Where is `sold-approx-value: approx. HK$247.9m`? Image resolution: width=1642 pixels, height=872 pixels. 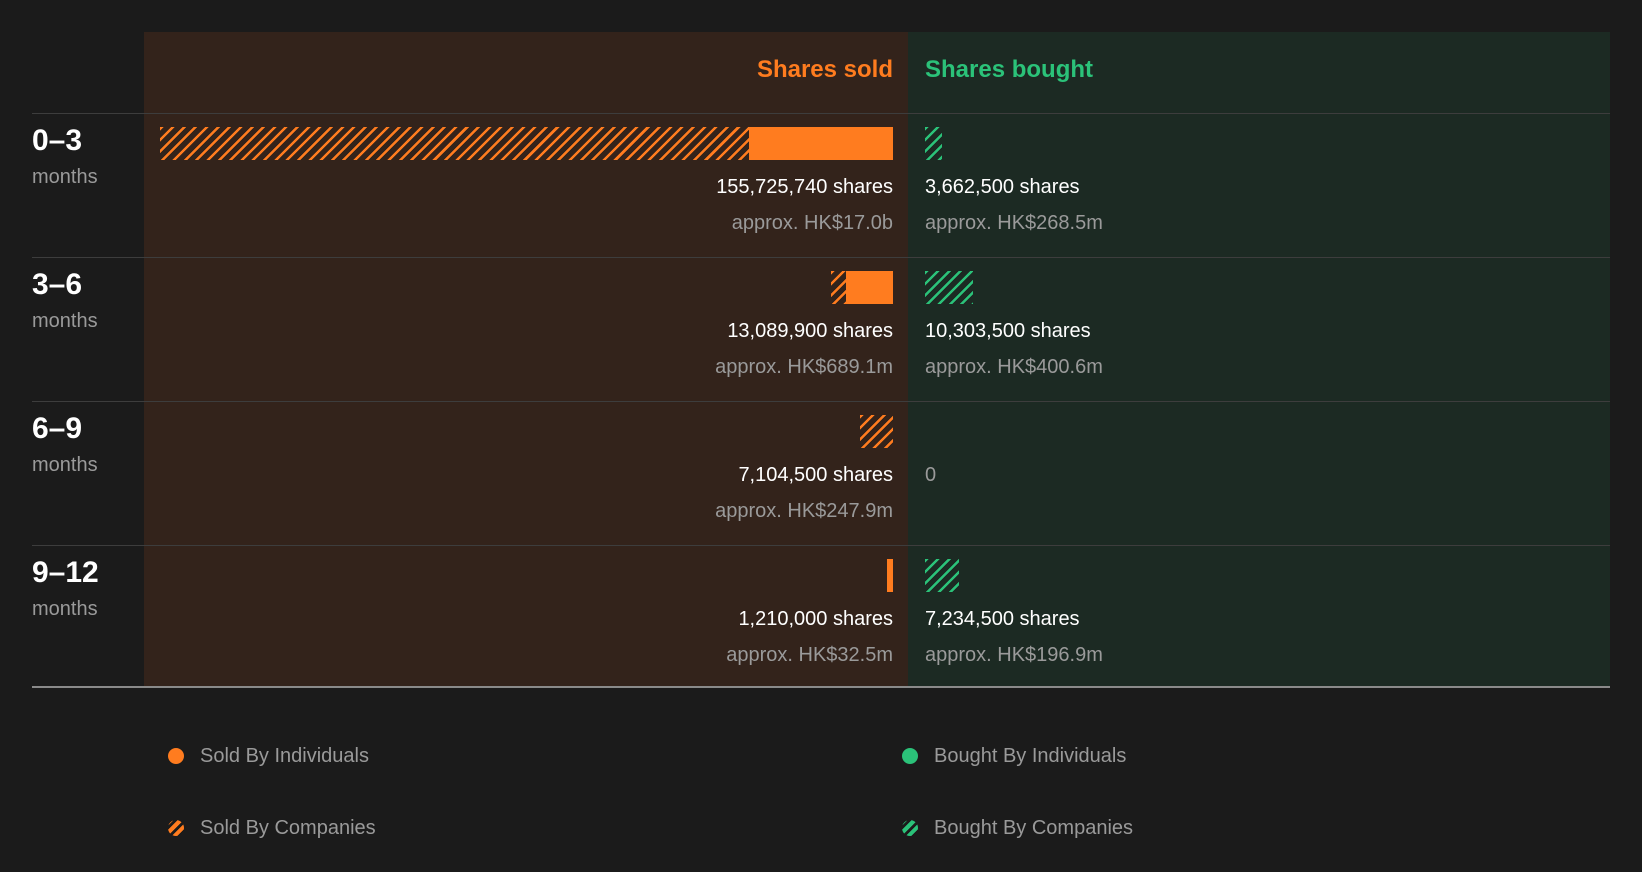
sold-approx-value: approx. HK$247.9m is located at coordinates (804, 511).